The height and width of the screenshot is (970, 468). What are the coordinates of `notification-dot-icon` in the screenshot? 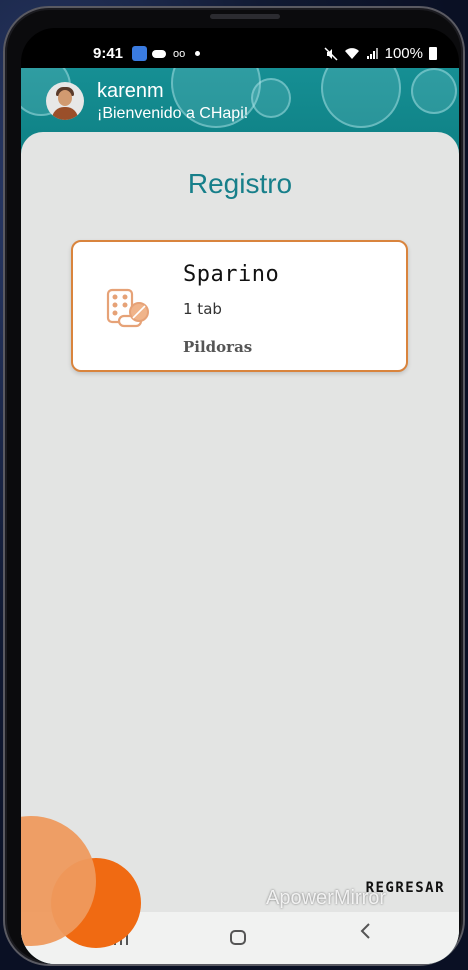 It's located at (197, 53).